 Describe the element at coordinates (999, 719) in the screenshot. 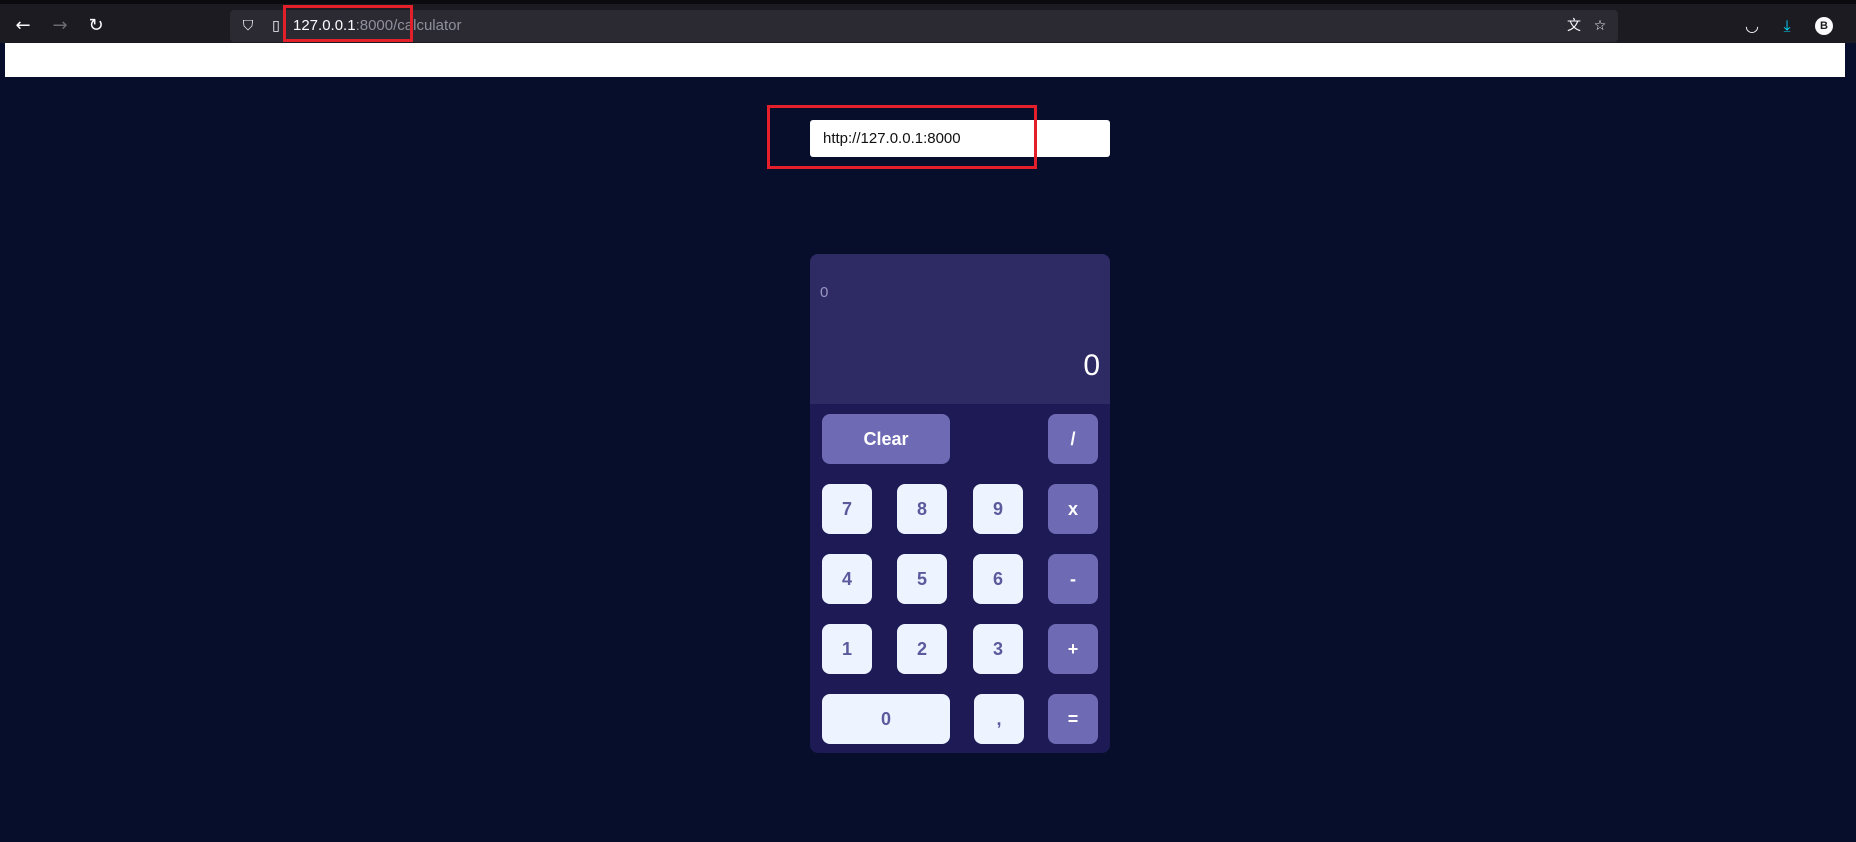

I see `decimal-button: ,` at that location.